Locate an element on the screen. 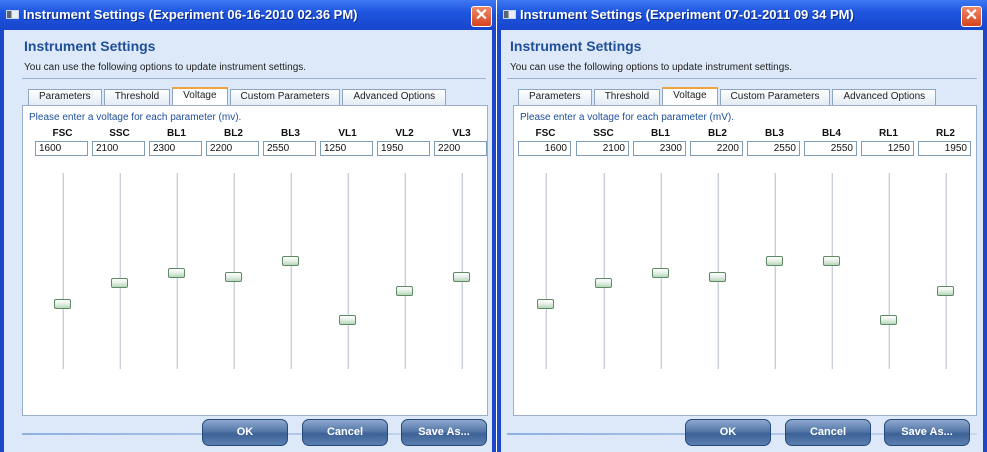 The image size is (987, 452). parameter-label: VL2 is located at coordinates (404, 133).